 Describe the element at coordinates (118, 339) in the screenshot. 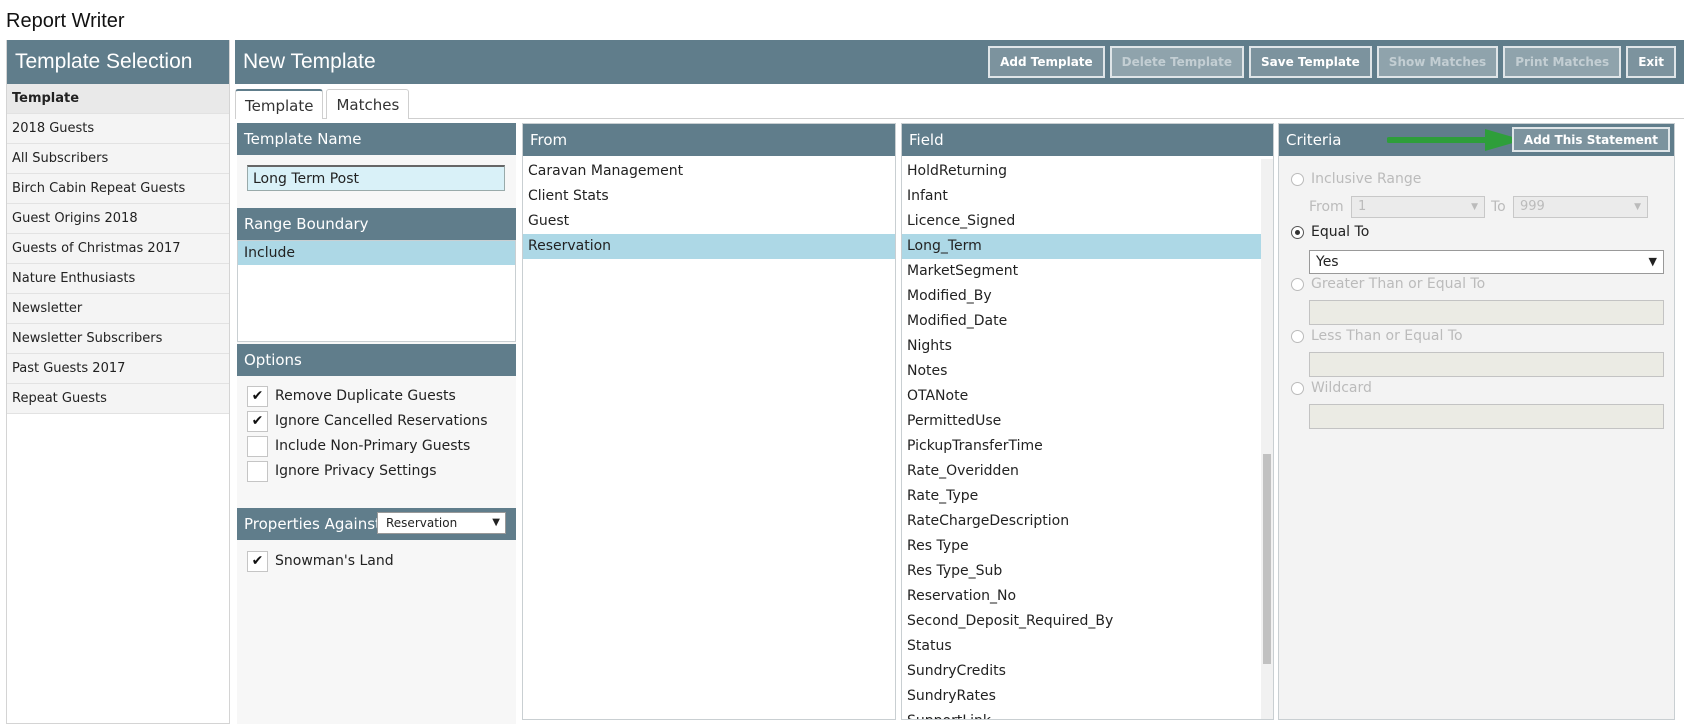

I see `sidebar-item-newsletter-subscribers: Newsletter Subscribers` at that location.